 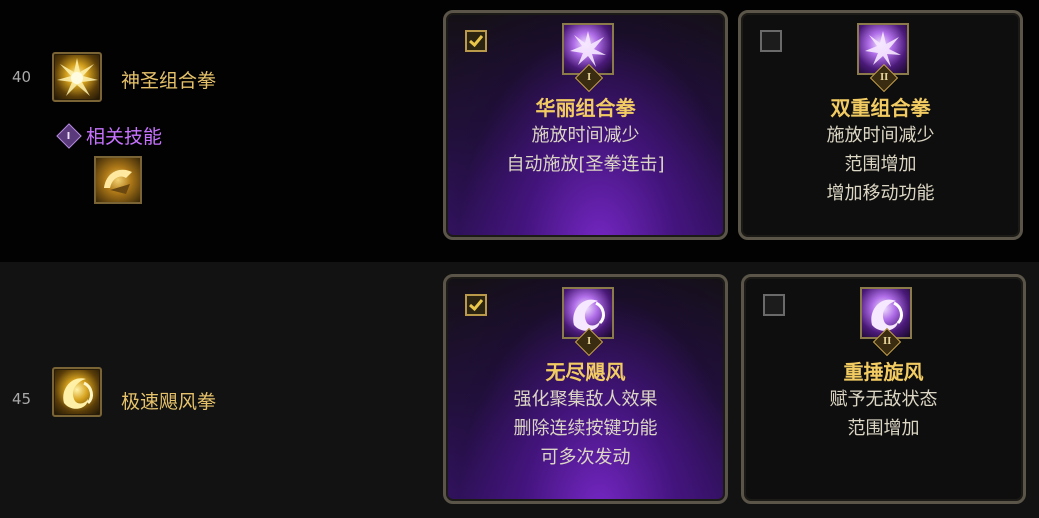 I want to click on talent-title: 华丽组合拳, so click(x=585, y=108).